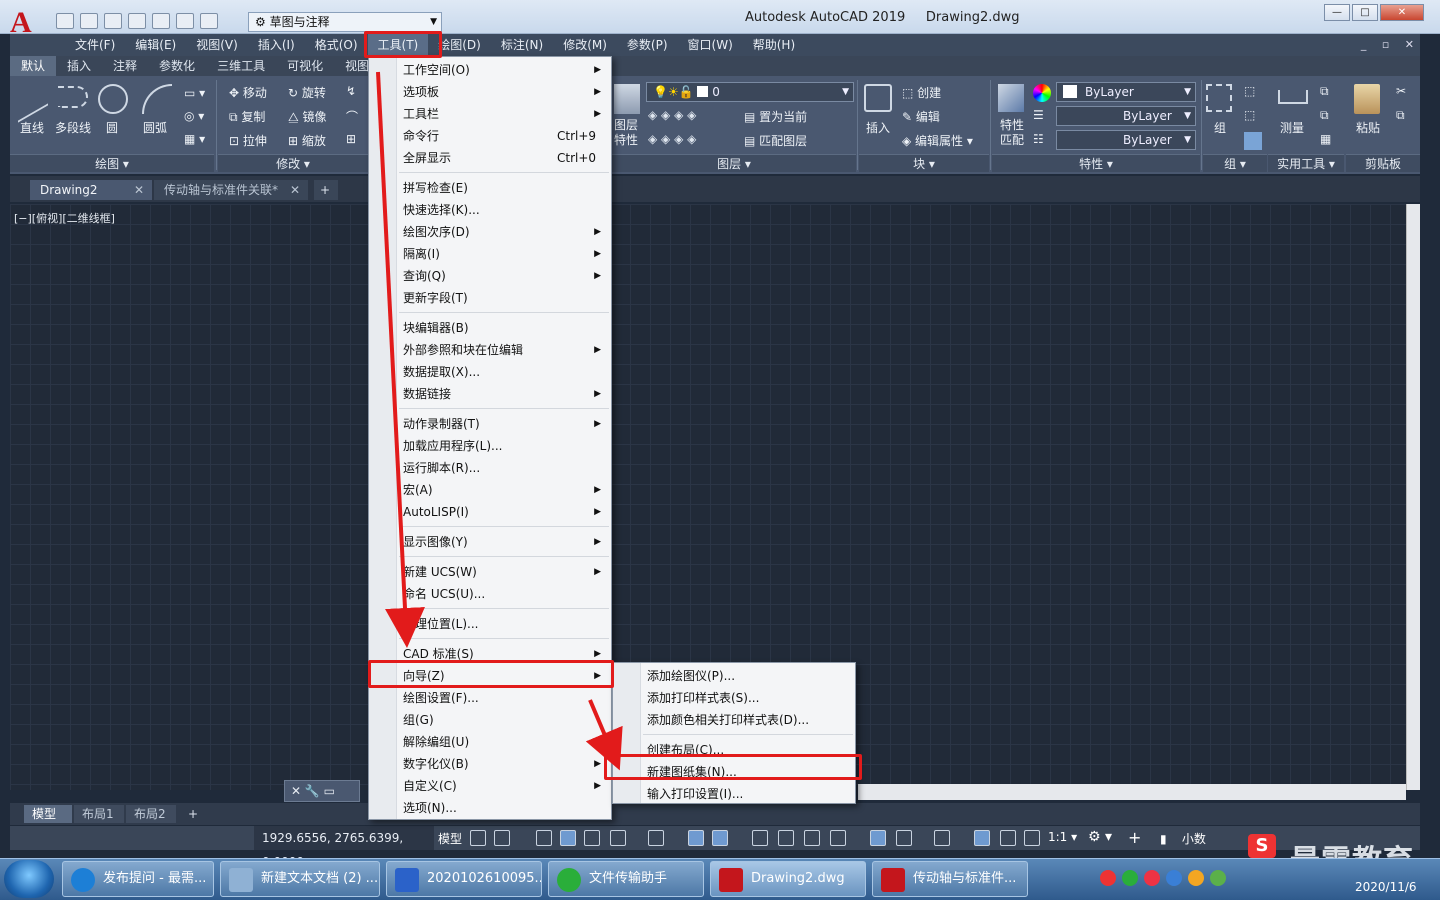 The image size is (1440, 900). Describe the element at coordinates (400, 359) in the screenshot. I see `arrow-to-wizard` at that location.